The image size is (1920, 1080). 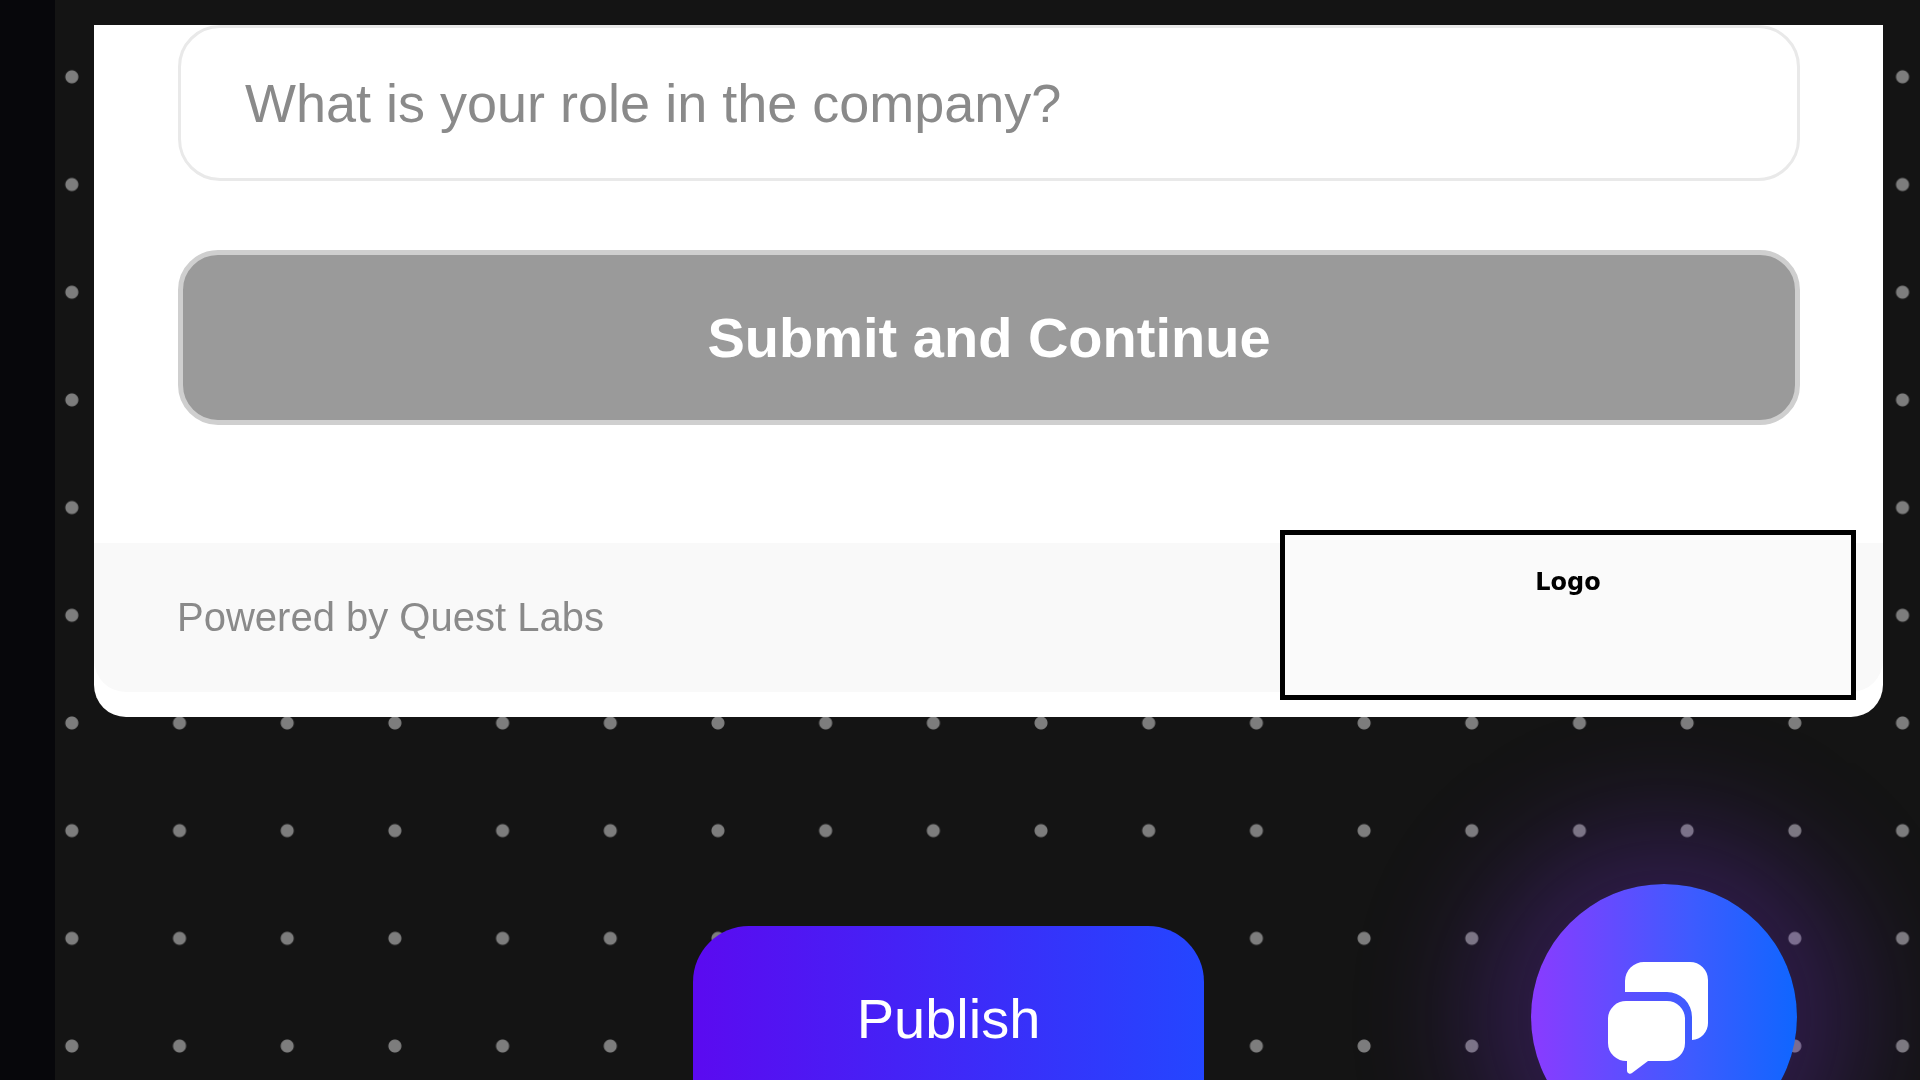 I want to click on input-field: What is your role in the company?, so click(x=989, y=103).